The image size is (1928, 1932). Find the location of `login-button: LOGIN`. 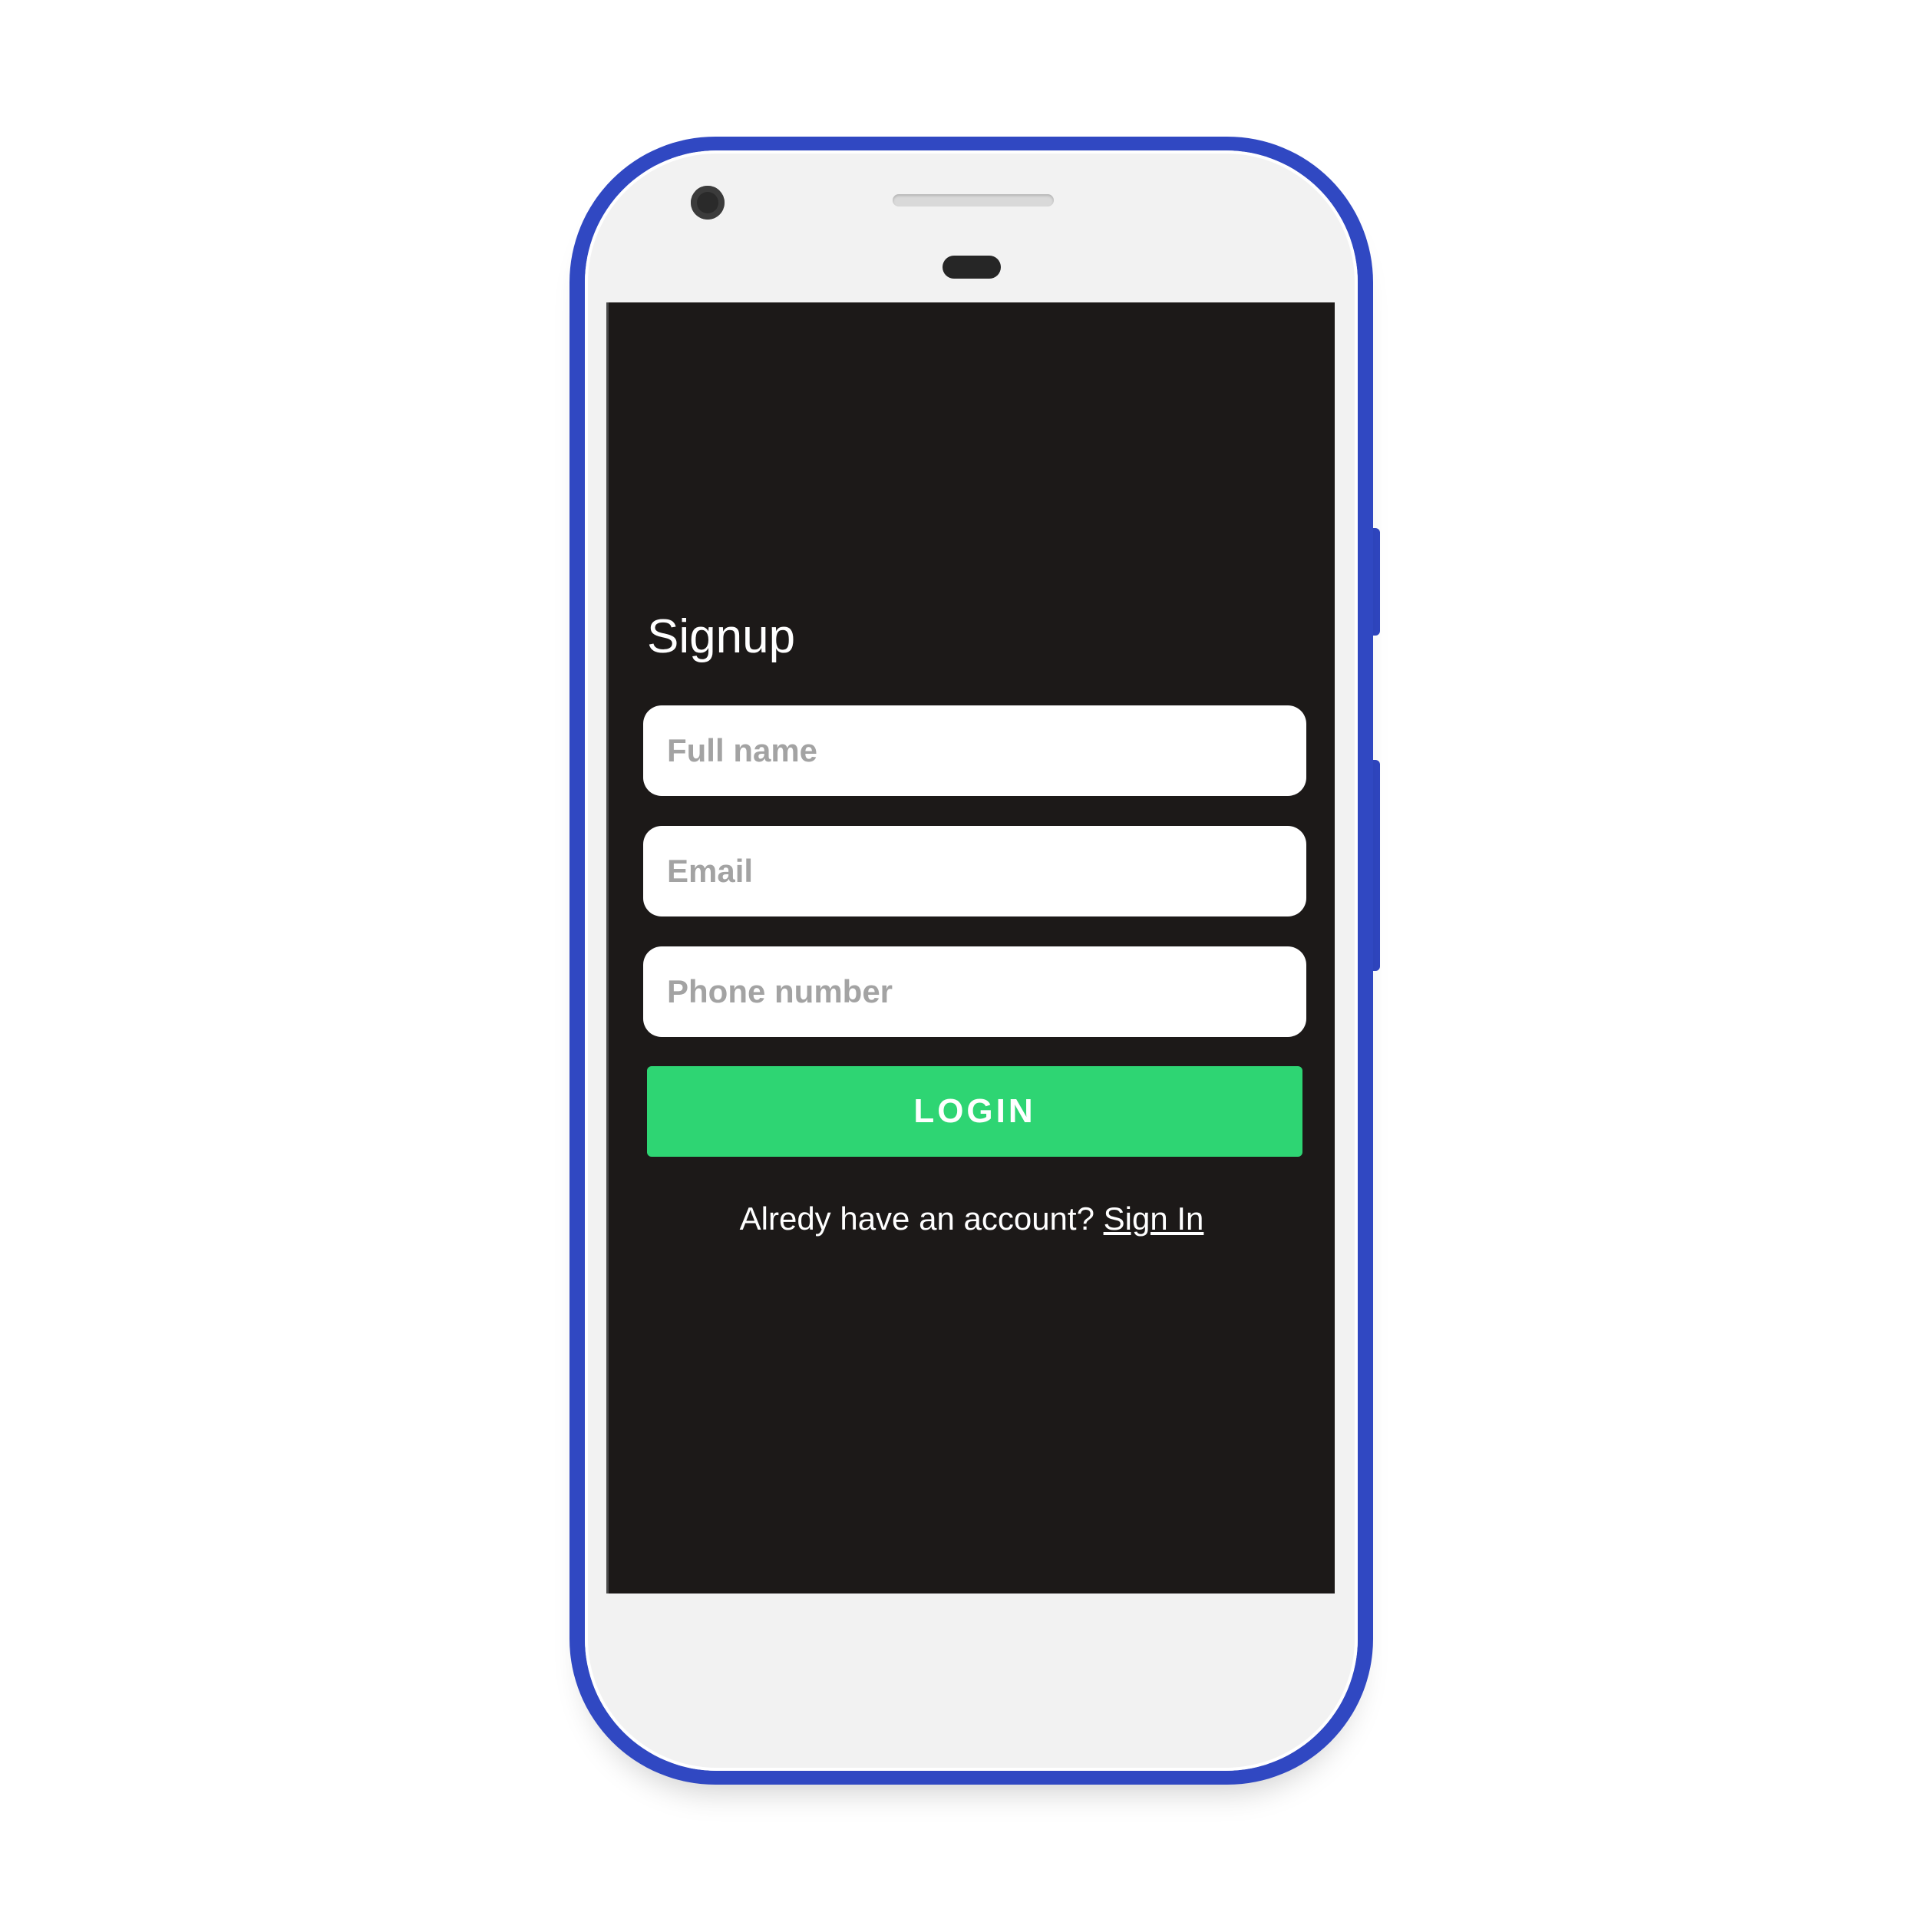

login-button: LOGIN is located at coordinates (975, 1111).